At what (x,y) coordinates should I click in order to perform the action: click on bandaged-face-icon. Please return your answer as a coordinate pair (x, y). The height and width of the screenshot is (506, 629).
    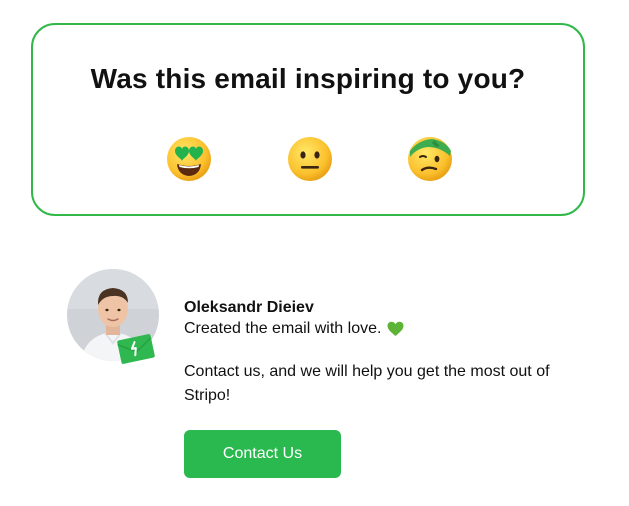
    Looking at the image, I should click on (430, 159).